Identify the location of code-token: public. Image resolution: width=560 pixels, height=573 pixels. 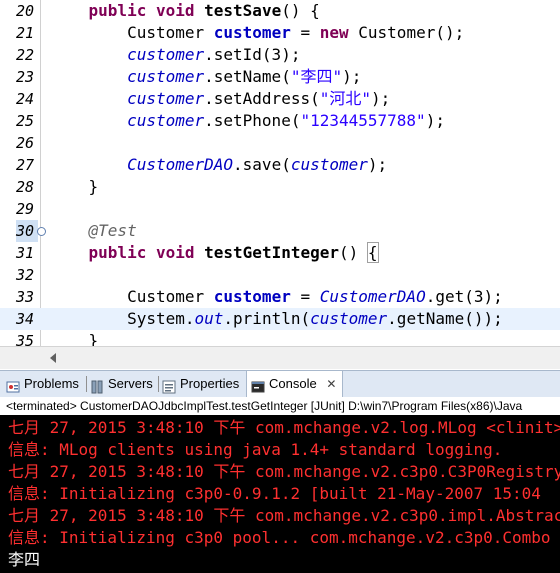
(117, 10).